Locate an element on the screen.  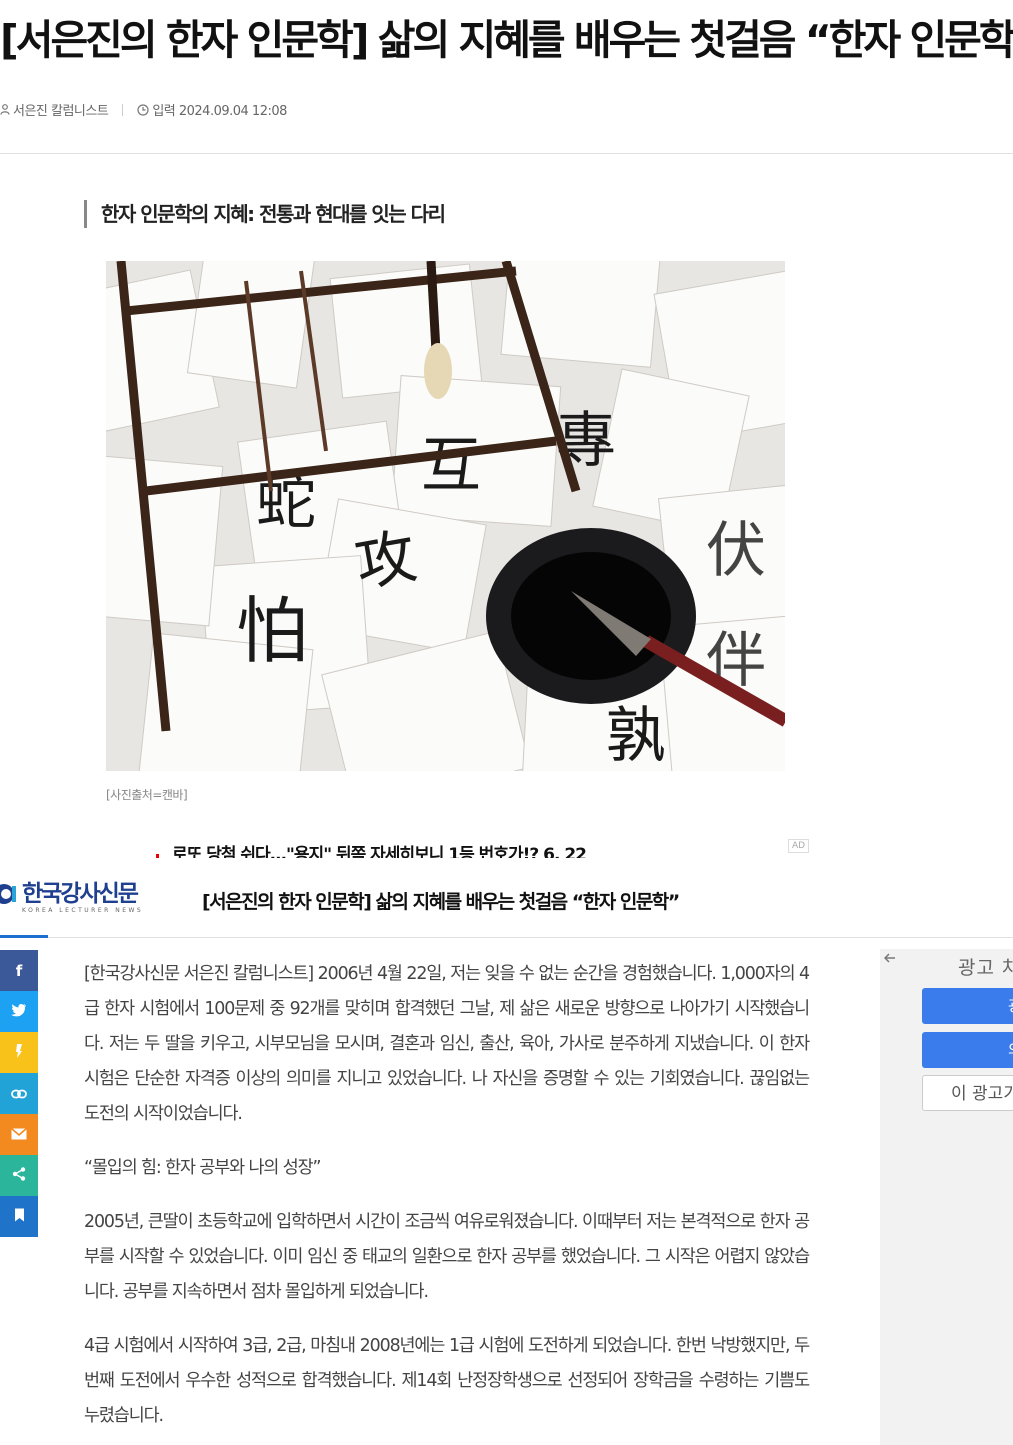
side-ad-button-why: 이 광고가 is located at coordinates (967, 1093).